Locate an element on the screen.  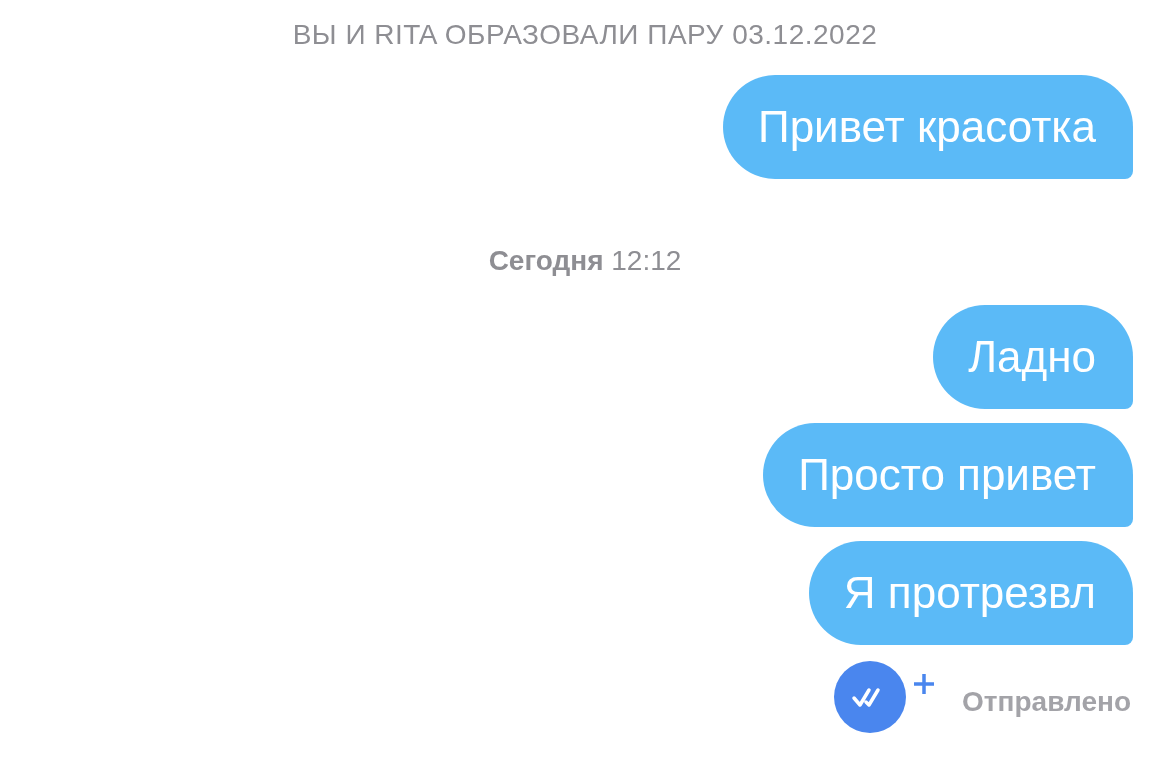
message-bubble: Привет красотка is located at coordinates (928, 127).